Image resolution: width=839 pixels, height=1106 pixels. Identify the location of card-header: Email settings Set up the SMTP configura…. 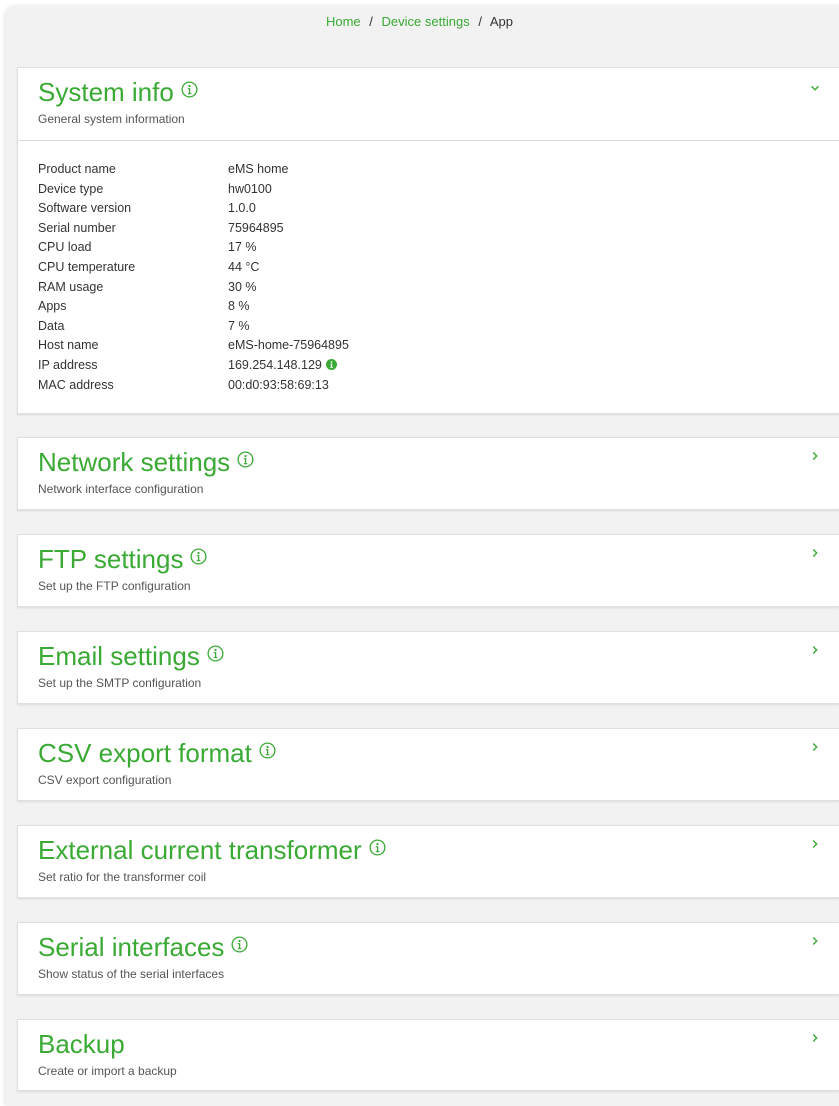
(428, 668).